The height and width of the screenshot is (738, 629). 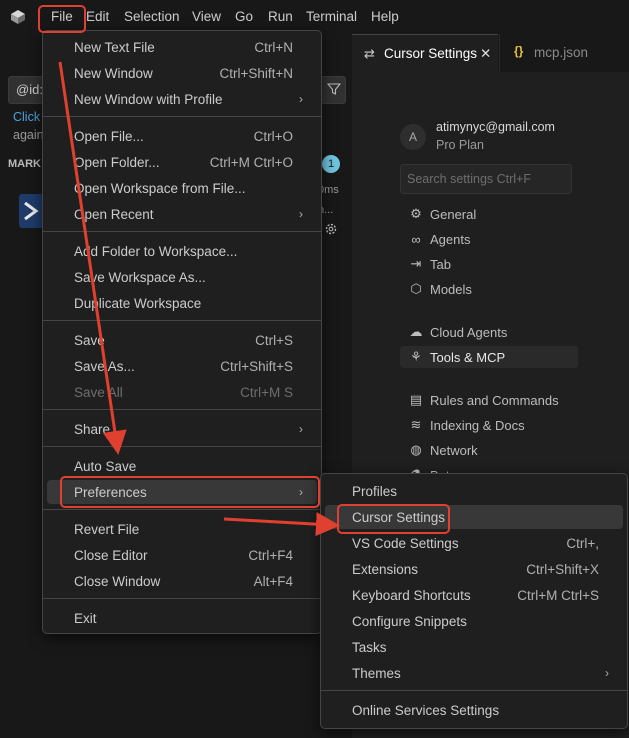 What do you see at coordinates (182, 73) in the screenshot?
I see `menu-item-new-window: New Window Ctrl+Shift+N` at bounding box center [182, 73].